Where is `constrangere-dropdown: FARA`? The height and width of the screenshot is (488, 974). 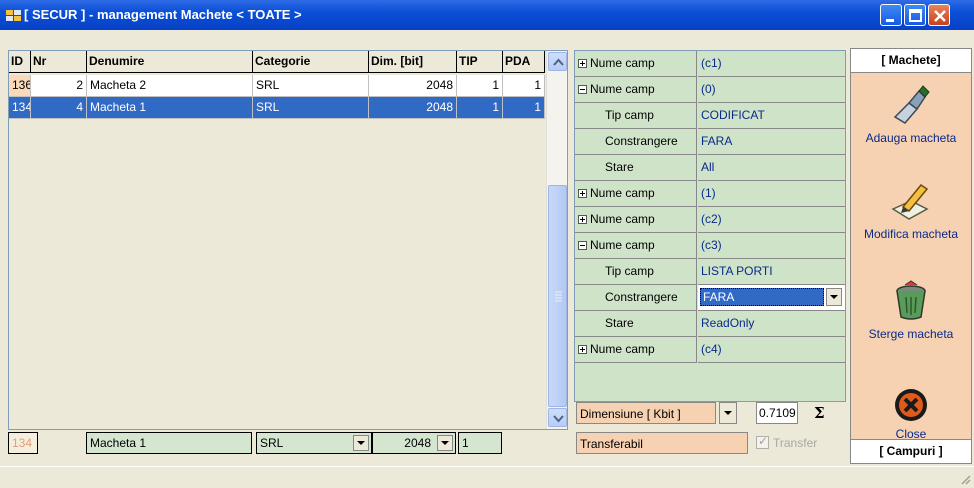
constrangere-dropdown: FARA is located at coordinates (771, 298).